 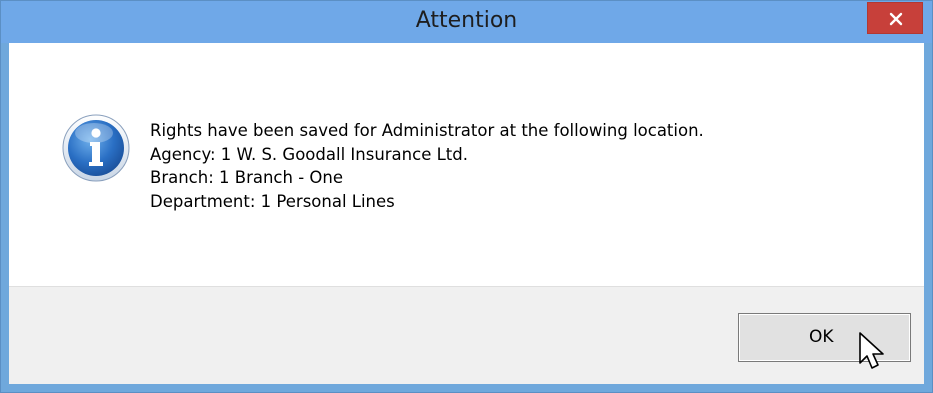 I want to click on message-line: Agency: 1 W. S. Goodall Insurance Ltd., so click(x=309, y=154).